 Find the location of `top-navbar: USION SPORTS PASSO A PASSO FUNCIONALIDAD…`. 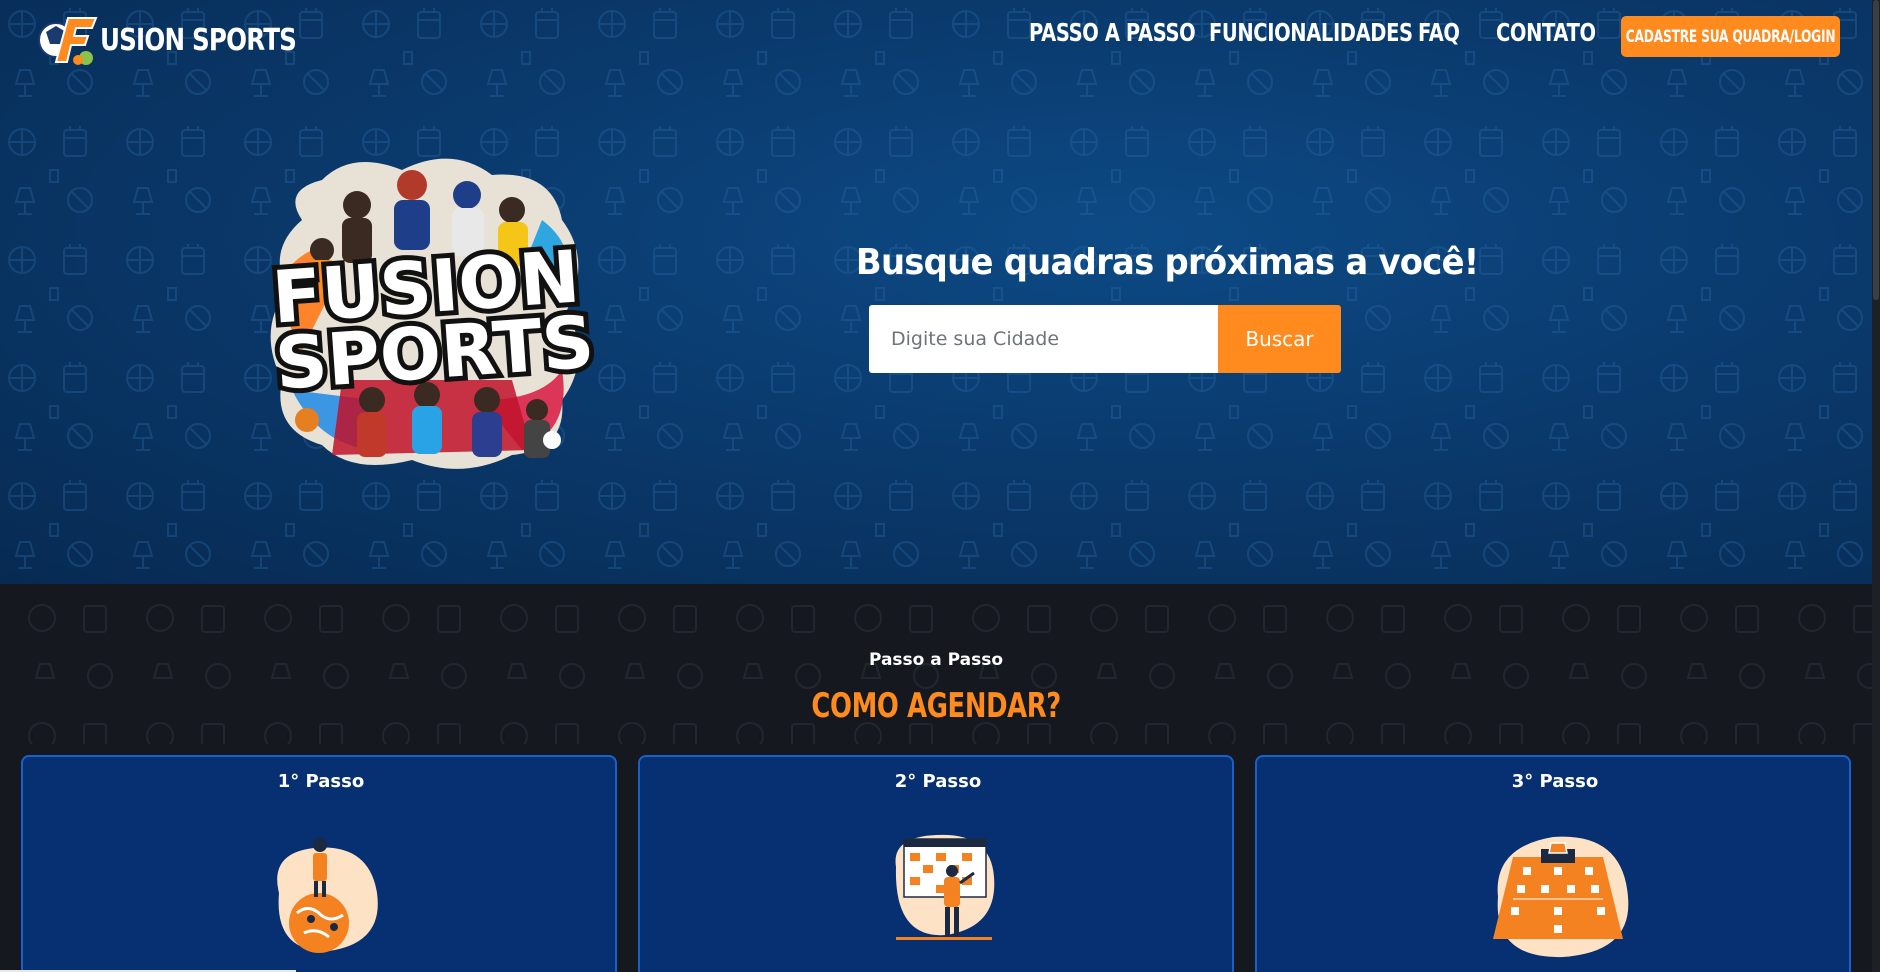

top-navbar: USION SPORTS PASSO A PASSO FUNCIONALIDAD… is located at coordinates (940, 38).